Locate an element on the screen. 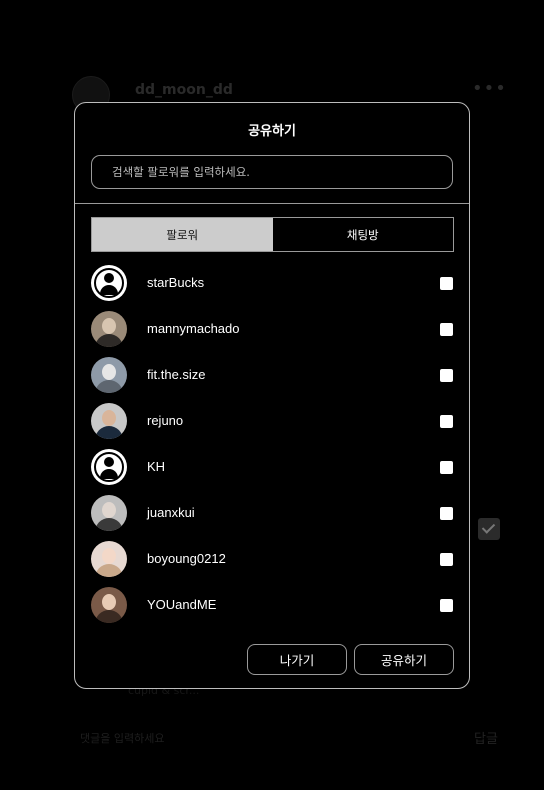 This screenshot has width=544, height=790. follower-row: KH is located at coordinates (272, 470).